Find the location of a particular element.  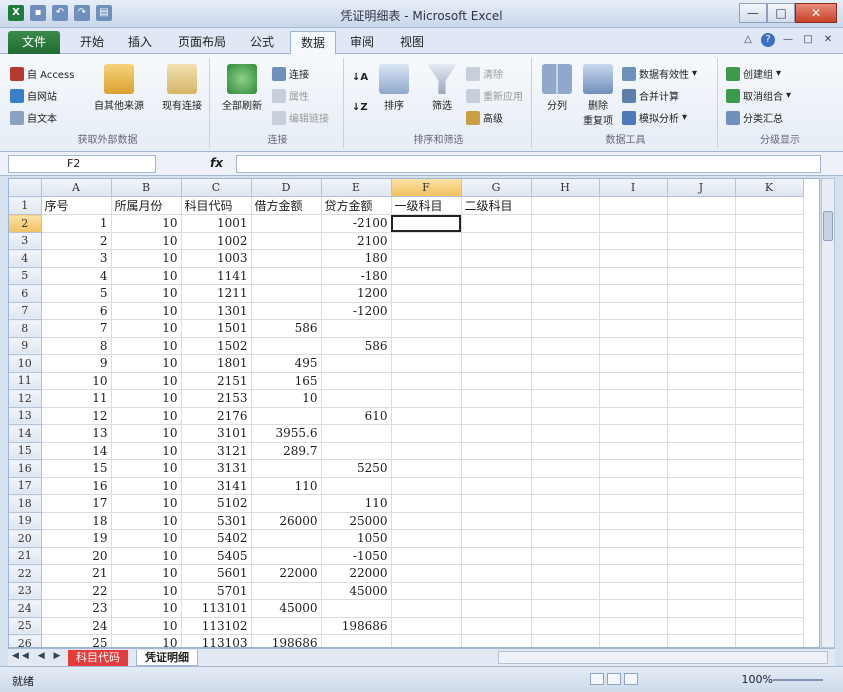

cell: 5250 is located at coordinates (356, 468).